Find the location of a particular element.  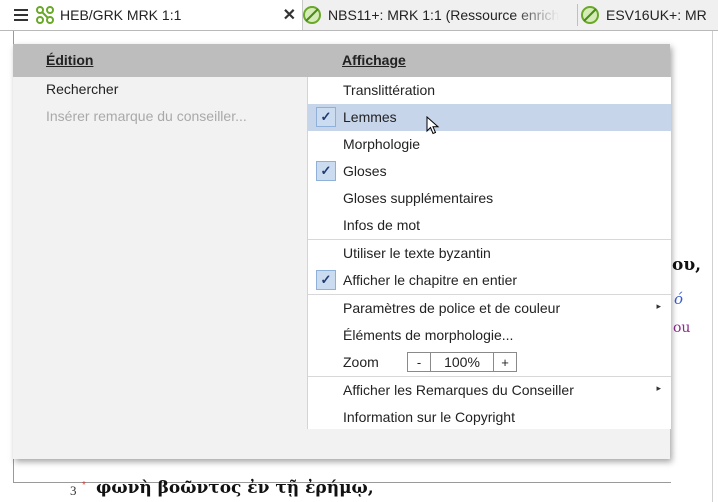

verse-number: 3 is located at coordinates (73, 490).